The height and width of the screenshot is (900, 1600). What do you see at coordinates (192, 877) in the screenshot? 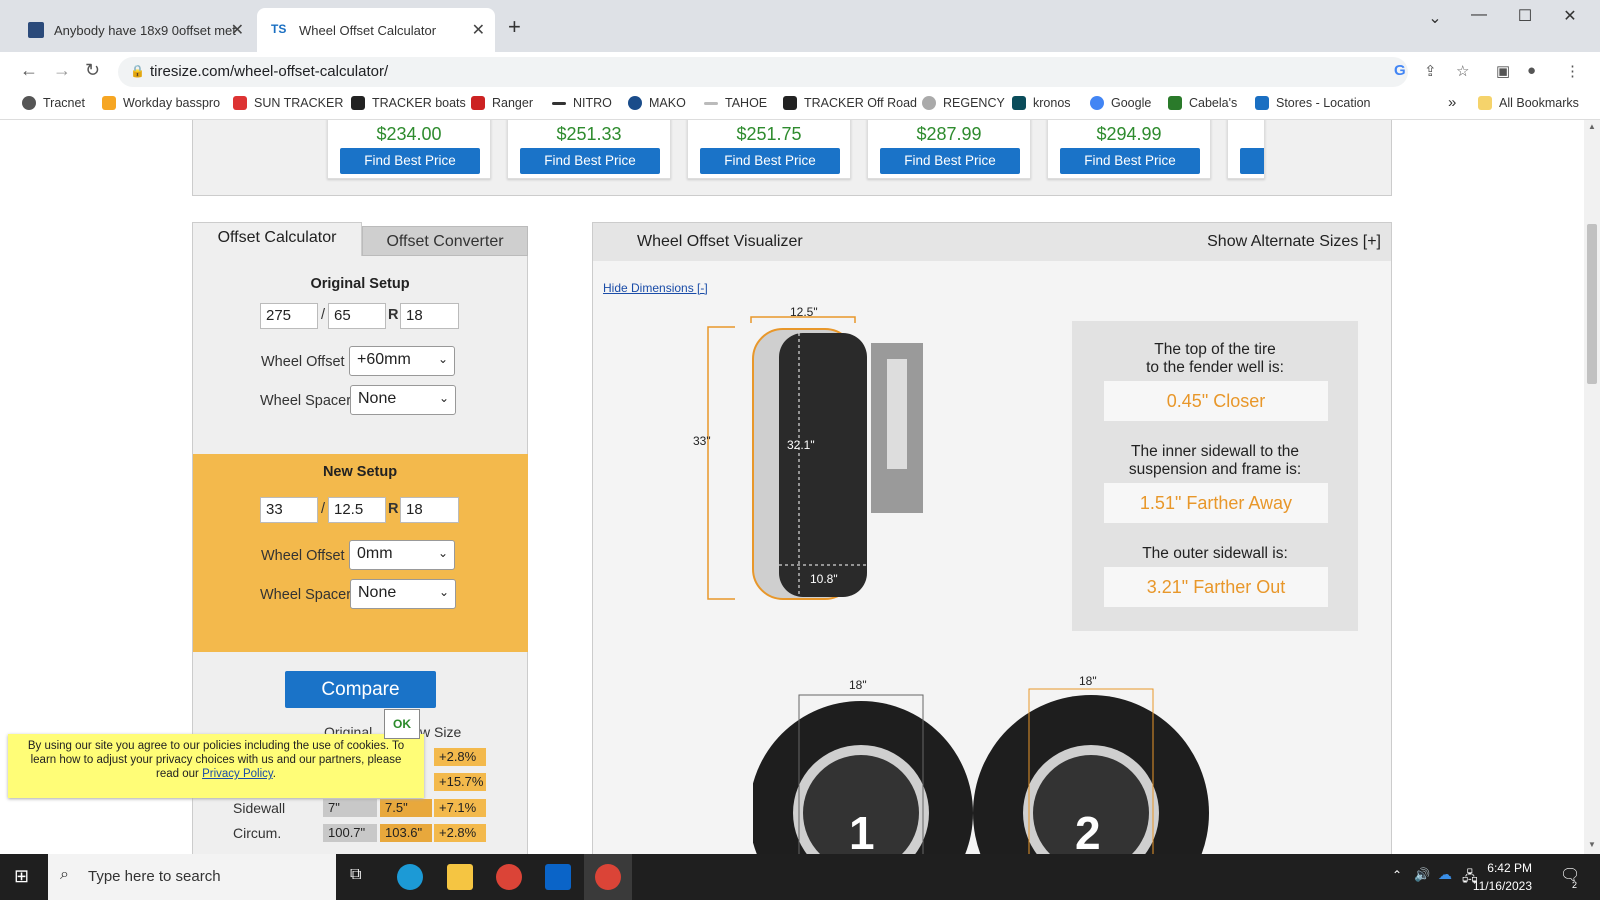
I see `taskbar-search: ⌕ Type here to search` at bounding box center [192, 877].